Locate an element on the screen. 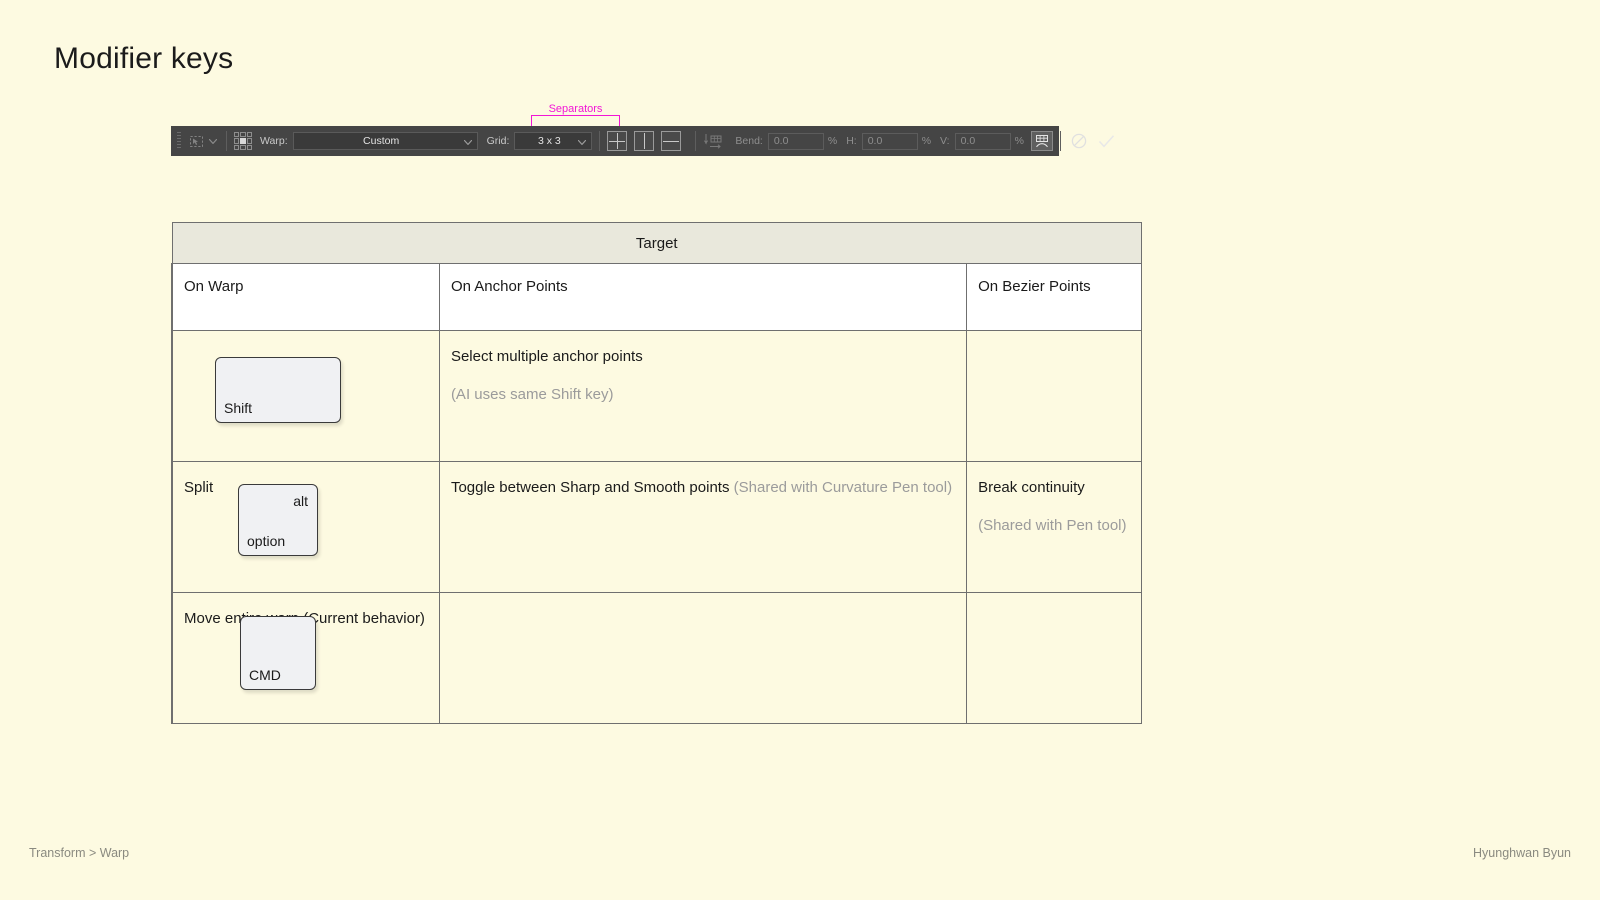  cell-note-text: (Shared with Pen tool) is located at coordinates (1052, 525).